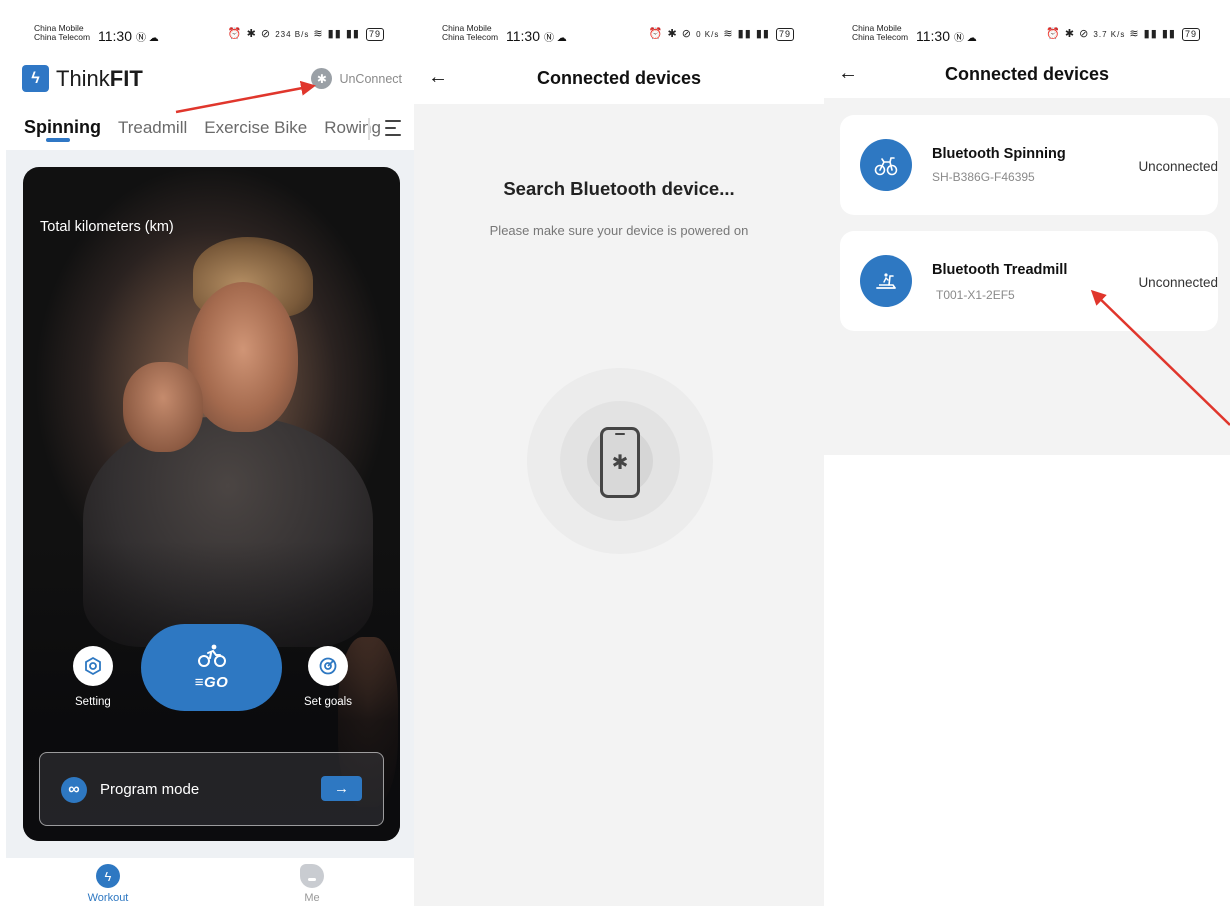  What do you see at coordinates (393, 130) in the screenshot?
I see `menu-icon` at bounding box center [393, 130].